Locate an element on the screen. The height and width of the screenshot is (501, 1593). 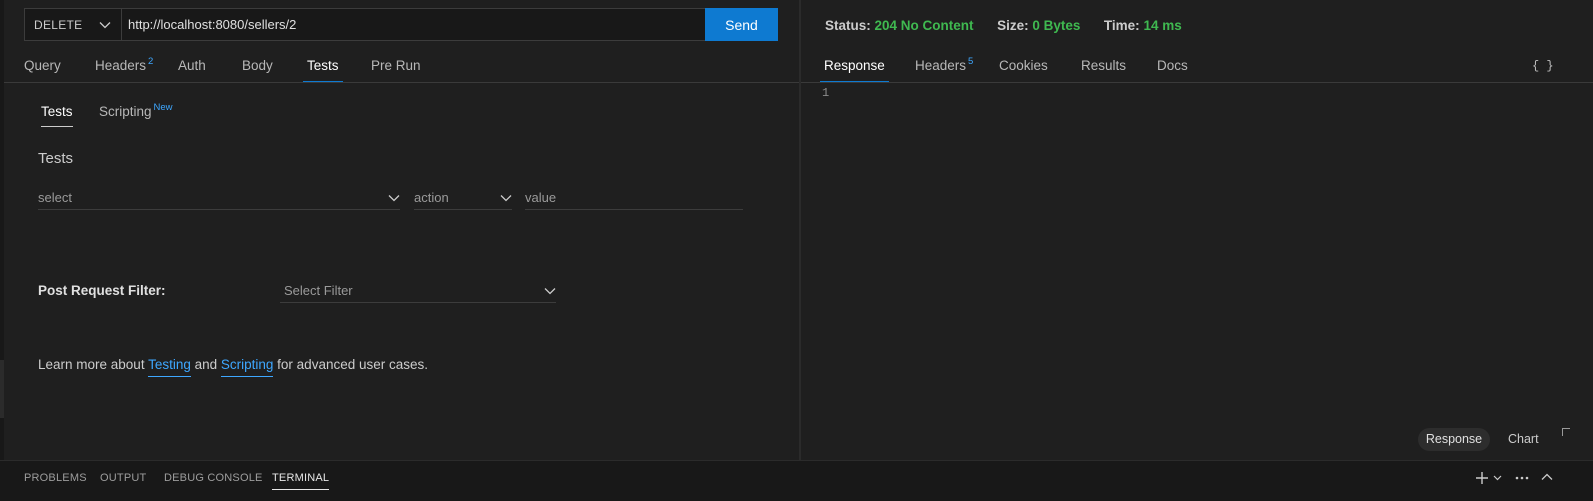
tab-pre-run: Pre Run is located at coordinates (396, 65).